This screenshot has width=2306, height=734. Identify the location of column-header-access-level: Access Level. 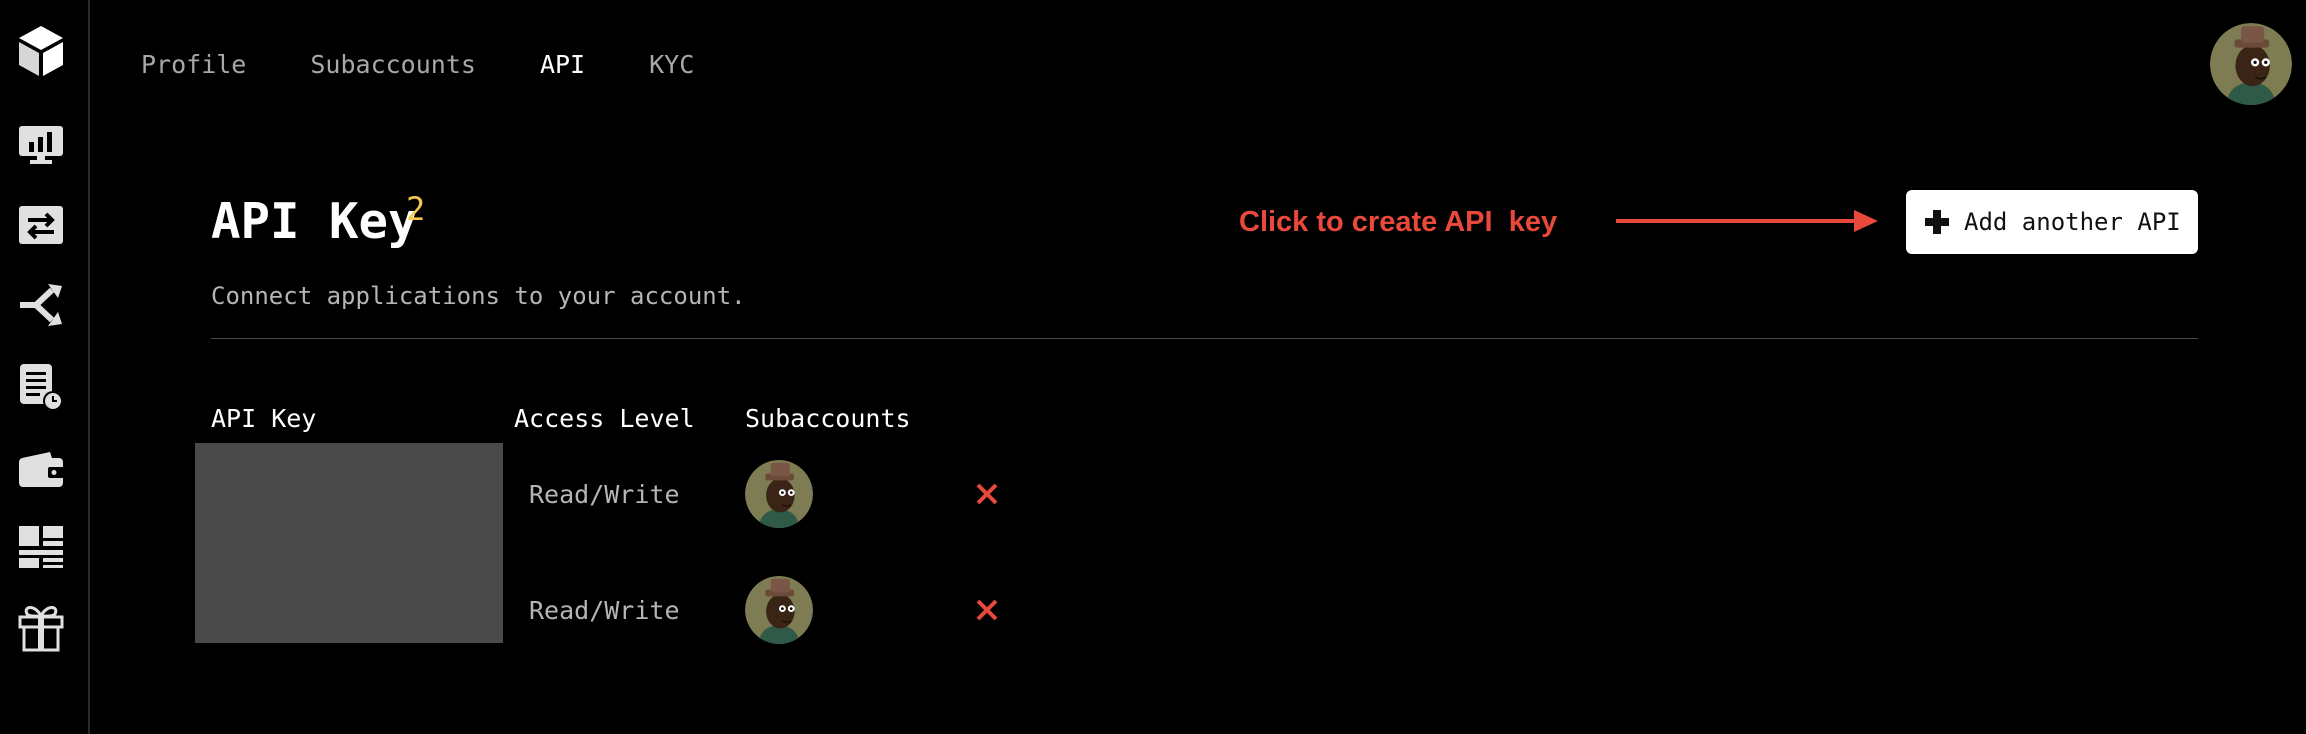
(604, 418).